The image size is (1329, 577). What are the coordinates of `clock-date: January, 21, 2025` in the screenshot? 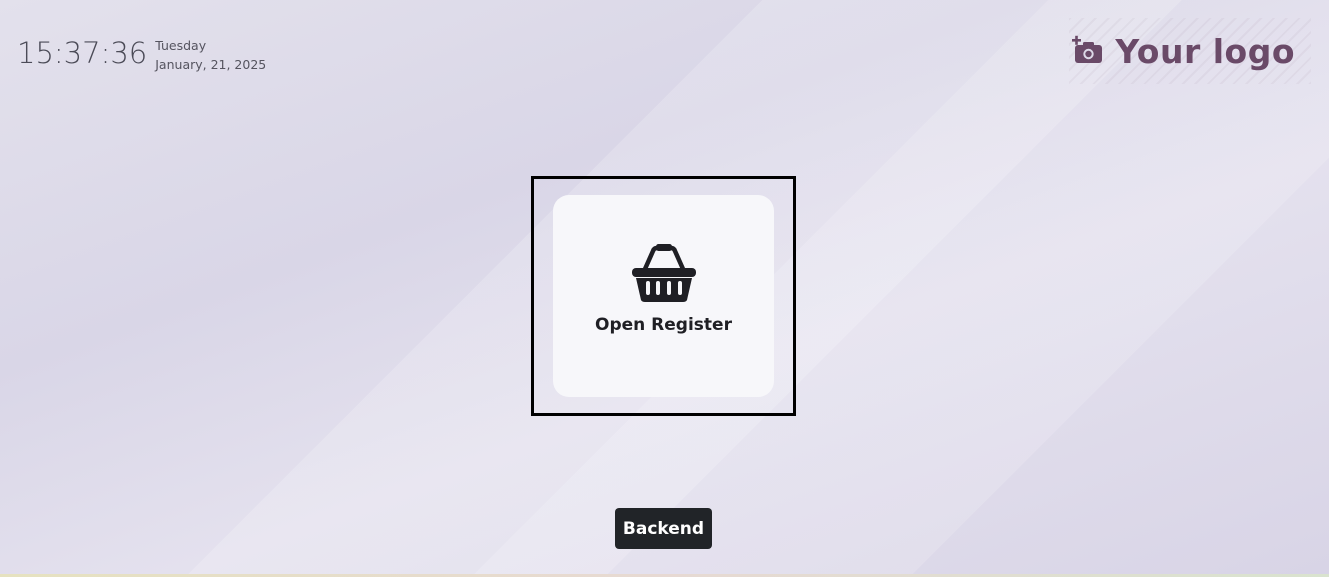 It's located at (211, 64).